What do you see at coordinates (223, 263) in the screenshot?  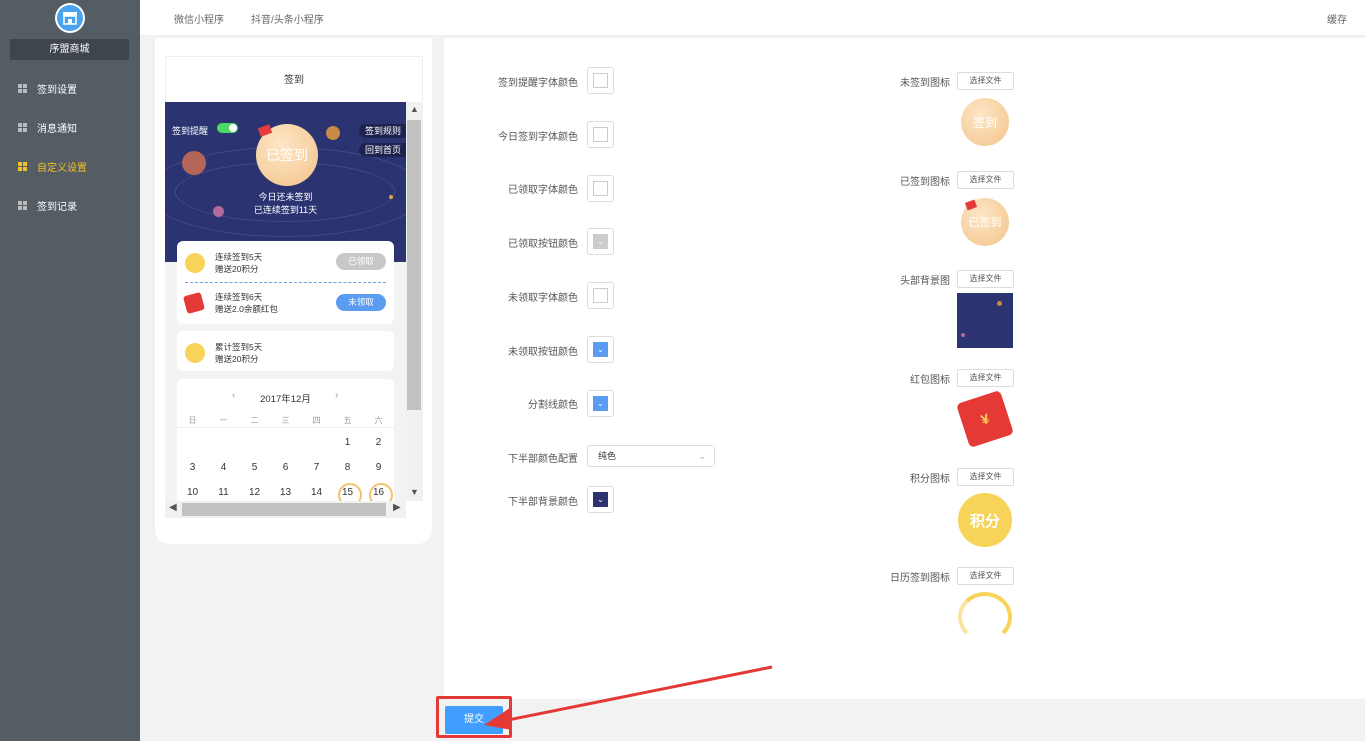 I see `reward-row: 连续签到5天 赠送20积分` at bounding box center [223, 263].